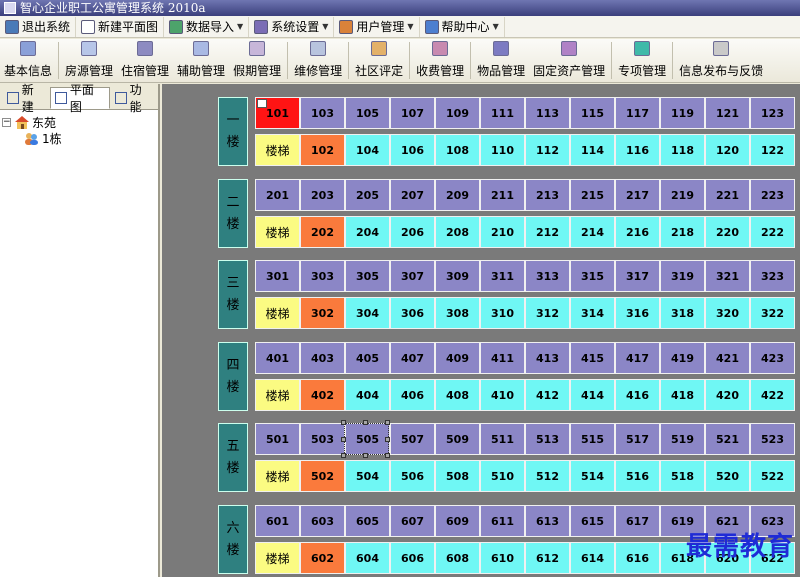 This screenshot has width=800, height=577. Describe the element at coordinates (412, 150) in the screenshot. I see `room-cell: 106` at that location.